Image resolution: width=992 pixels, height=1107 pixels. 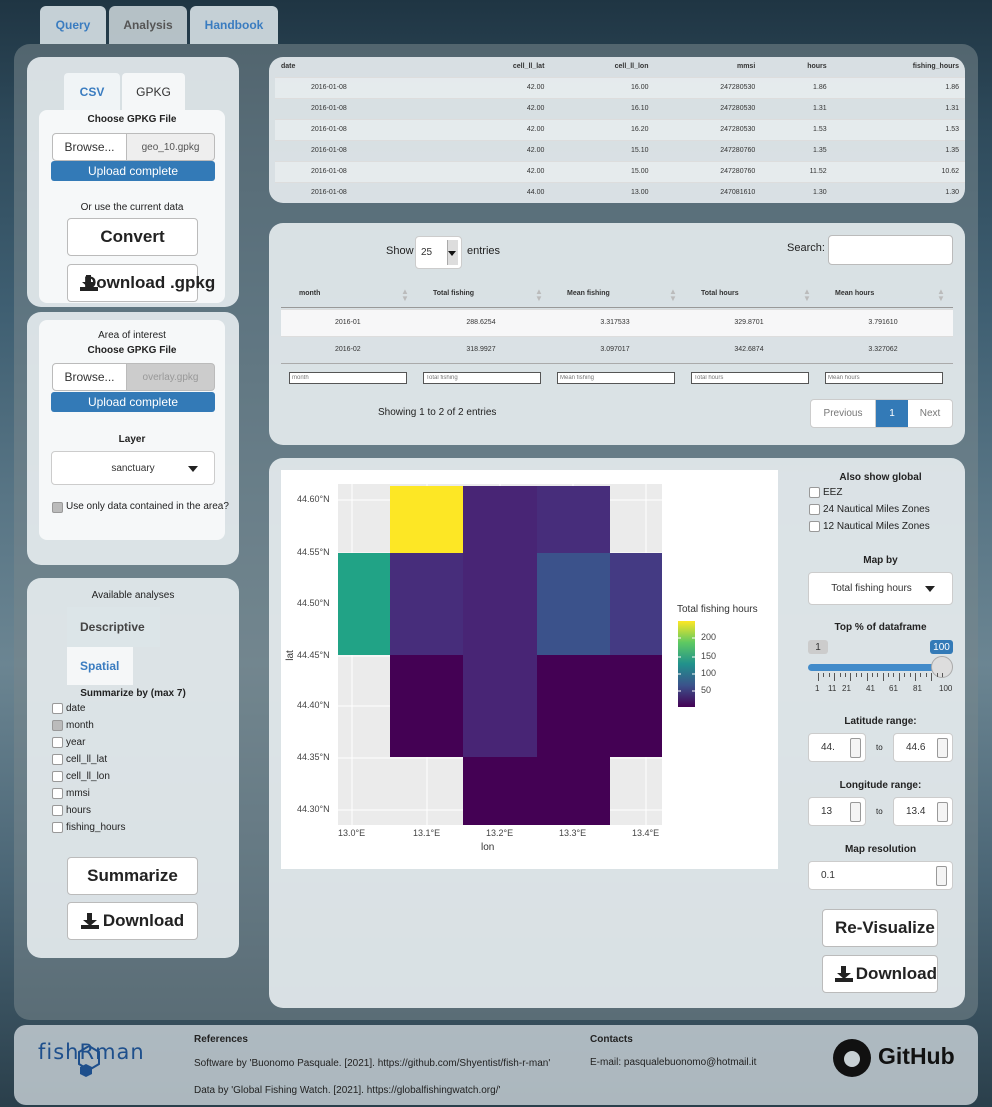 I want to click on download-icon, so click(x=844, y=974).